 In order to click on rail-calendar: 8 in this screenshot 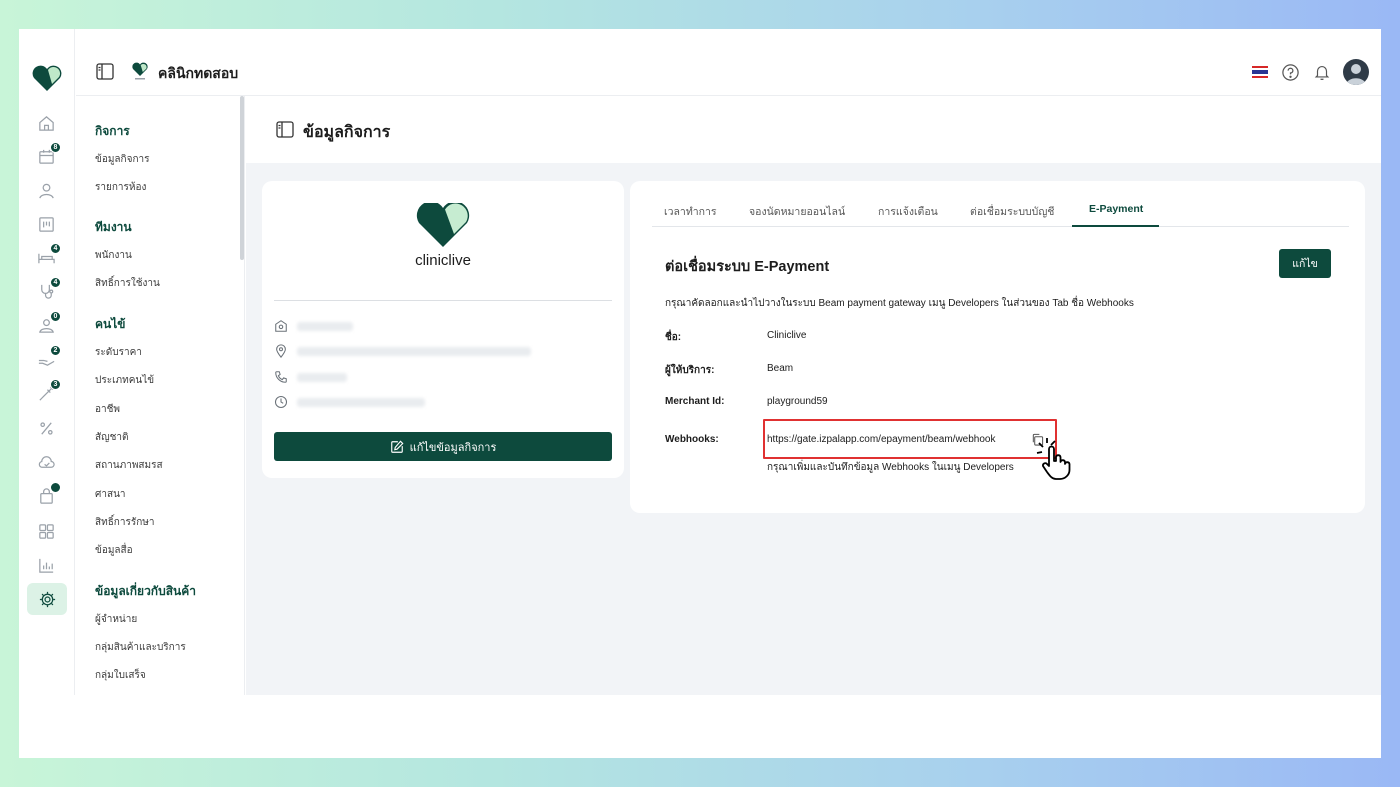, I will do `click(46, 156)`.